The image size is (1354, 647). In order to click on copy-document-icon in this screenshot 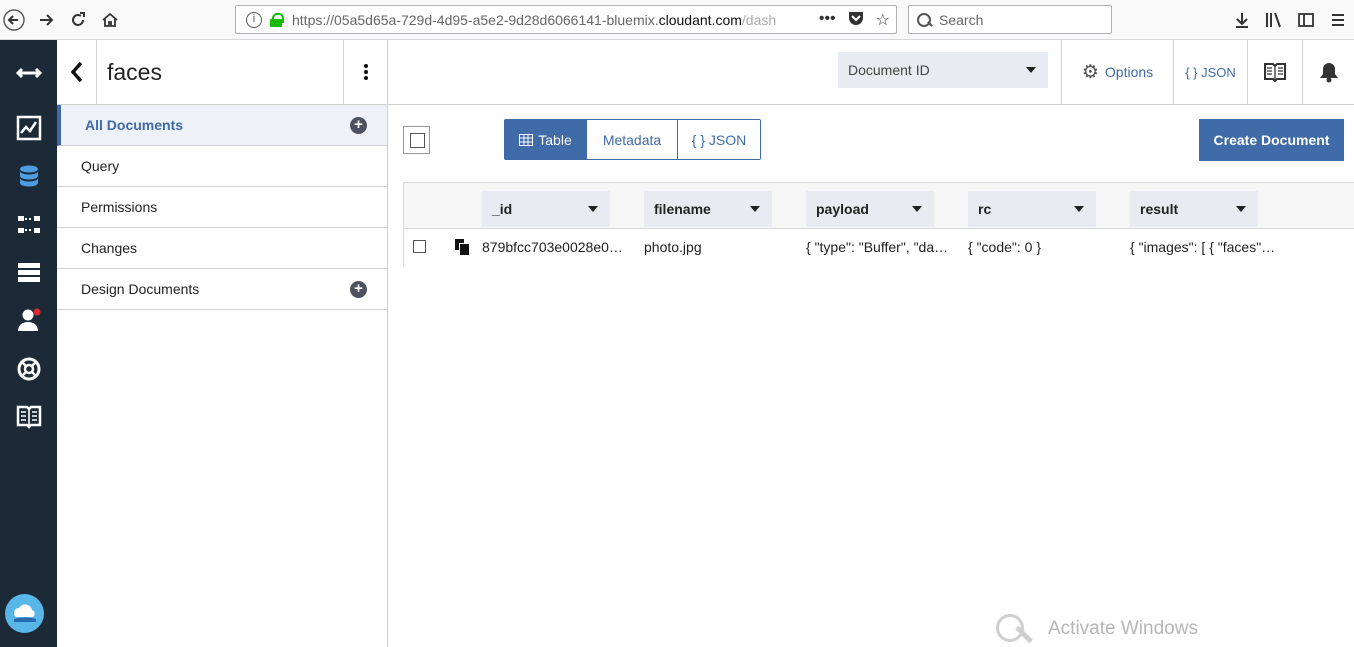, I will do `click(462, 247)`.